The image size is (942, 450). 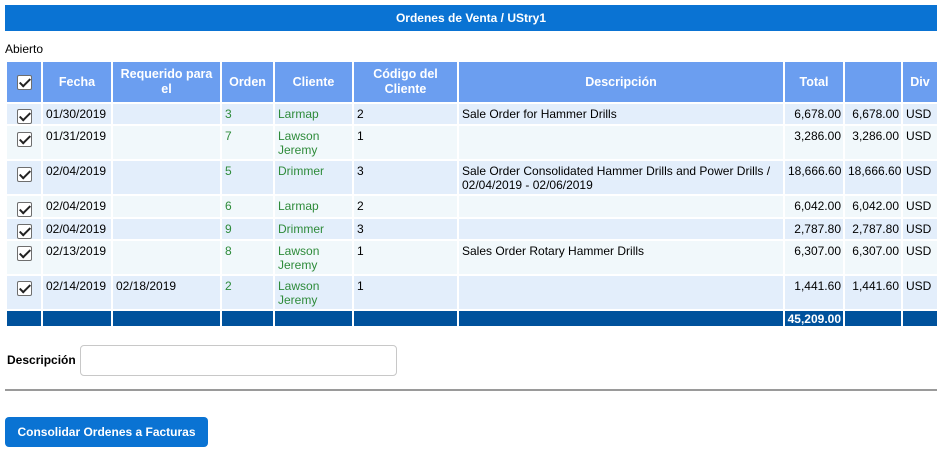 What do you see at coordinates (814, 115) in the screenshot?
I see `cell-total: 6,678.00` at bounding box center [814, 115].